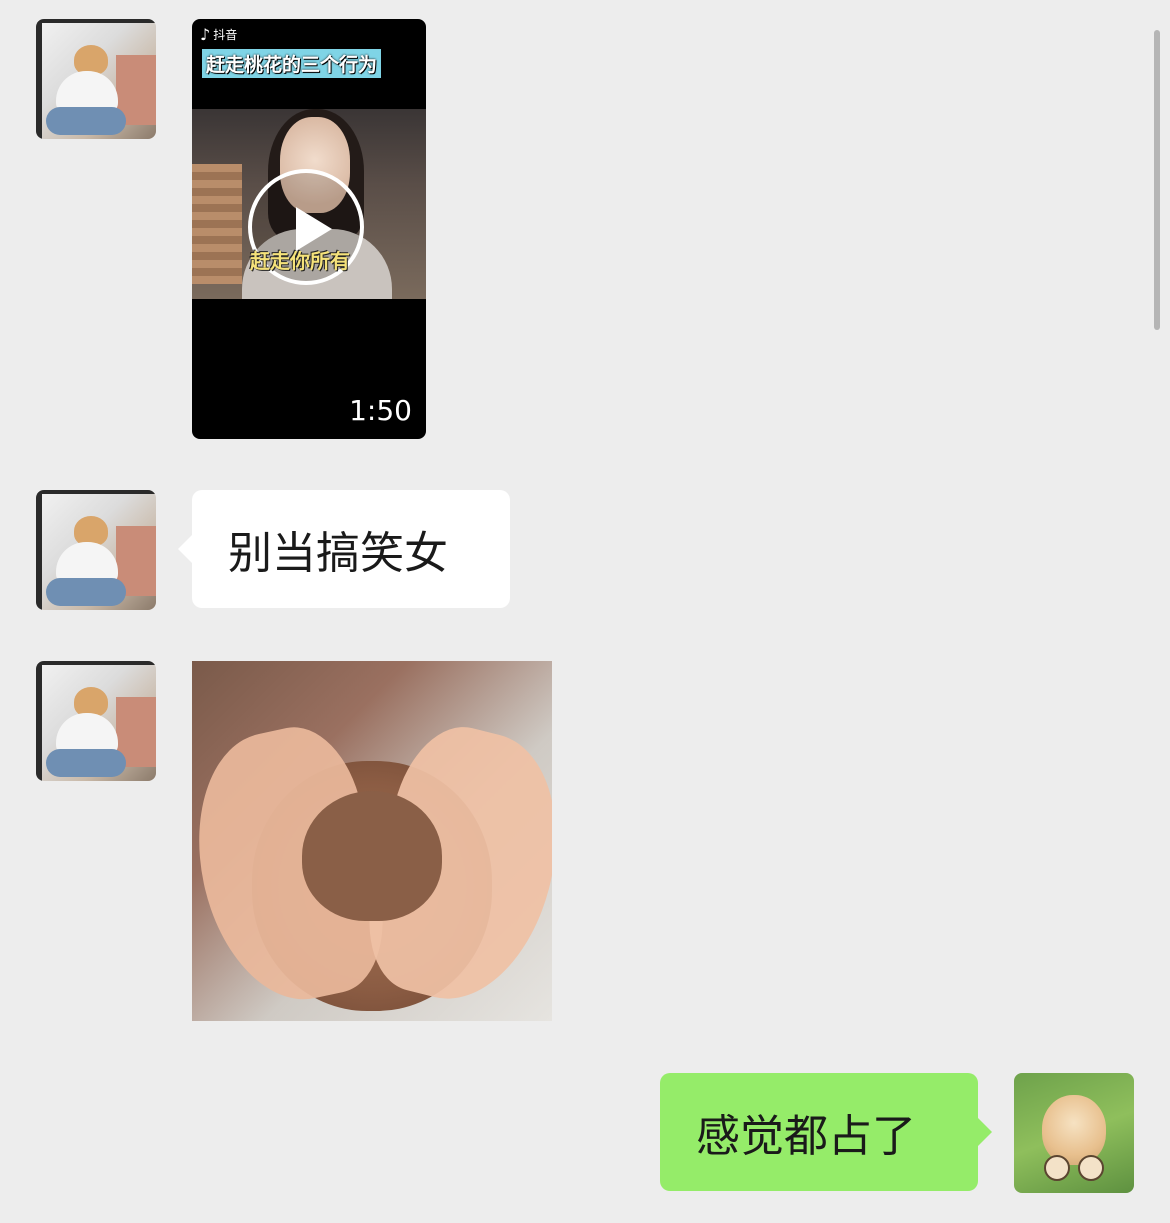  Describe the element at coordinates (372, 856) in the screenshot. I see `heart-gap-shape` at that location.